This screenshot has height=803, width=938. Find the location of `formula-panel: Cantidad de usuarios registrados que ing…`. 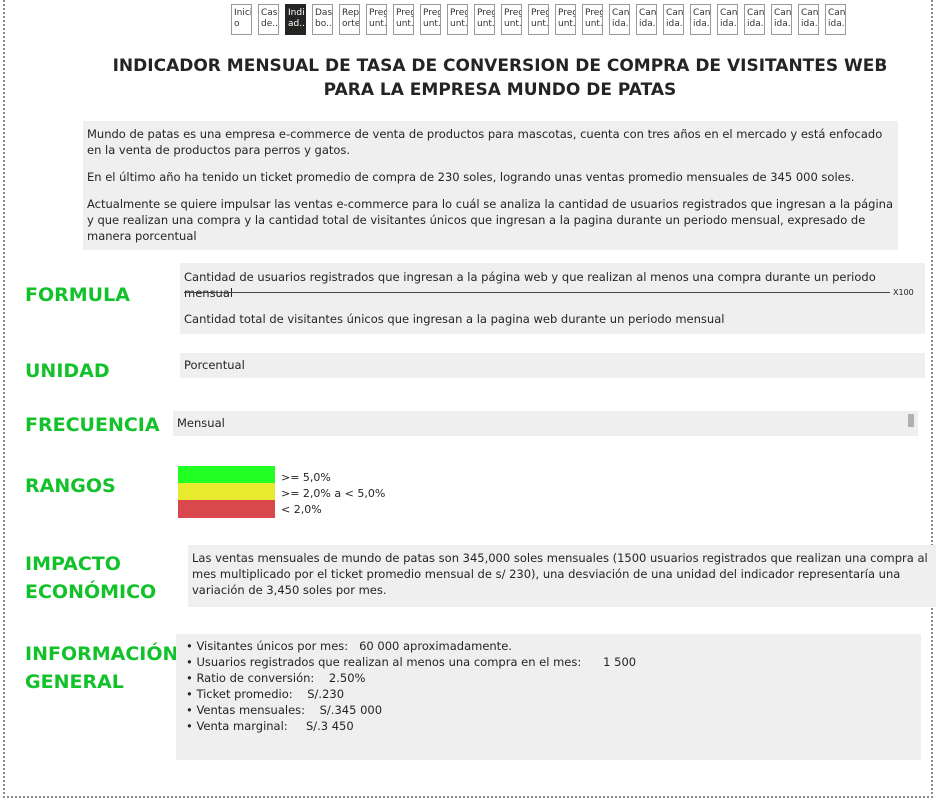

formula-panel: Cantidad de usuarios registrados que ing… is located at coordinates (552, 298).